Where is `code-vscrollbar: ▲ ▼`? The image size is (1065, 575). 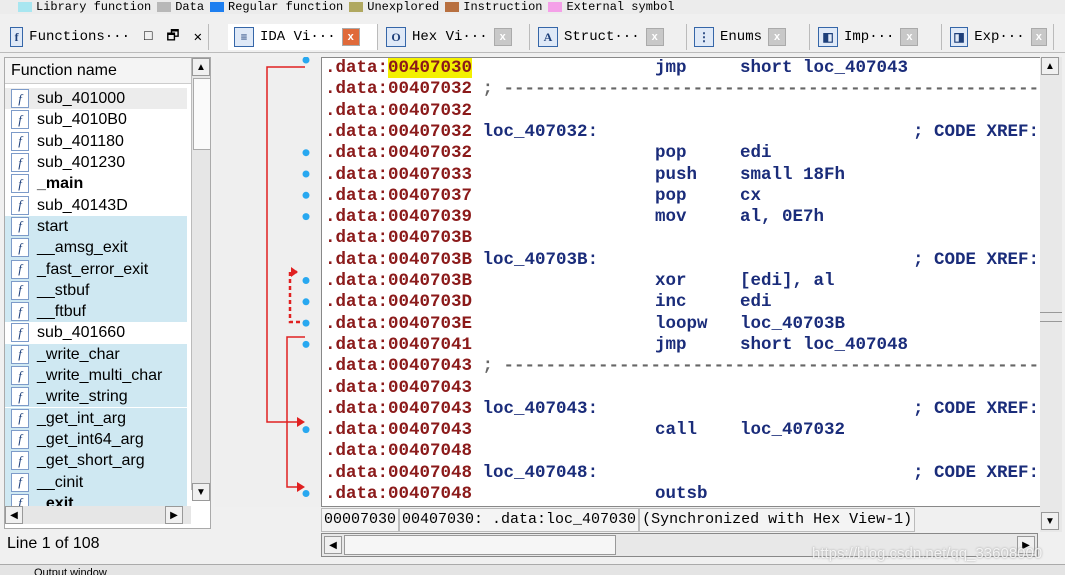
code-vscrollbar: ▲ ▼ is located at coordinates (1051, 294).